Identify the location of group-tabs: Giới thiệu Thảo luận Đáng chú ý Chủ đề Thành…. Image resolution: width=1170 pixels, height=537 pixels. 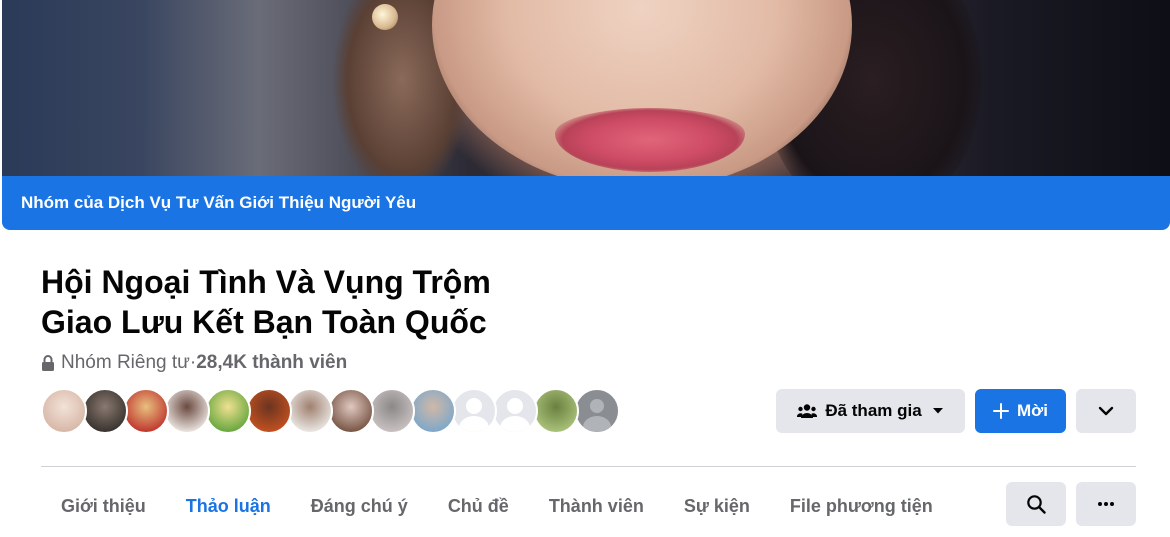
(497, 506).